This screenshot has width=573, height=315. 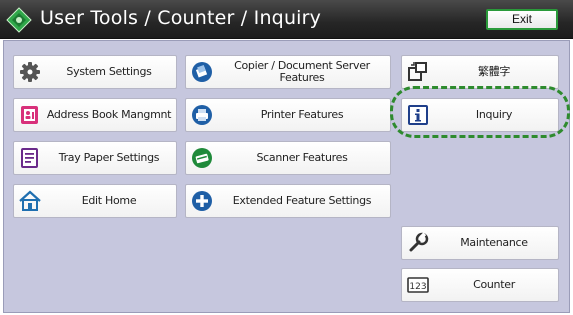 I want to click on scanner-features-label: Scanner Features, so click(x=302, y=157).